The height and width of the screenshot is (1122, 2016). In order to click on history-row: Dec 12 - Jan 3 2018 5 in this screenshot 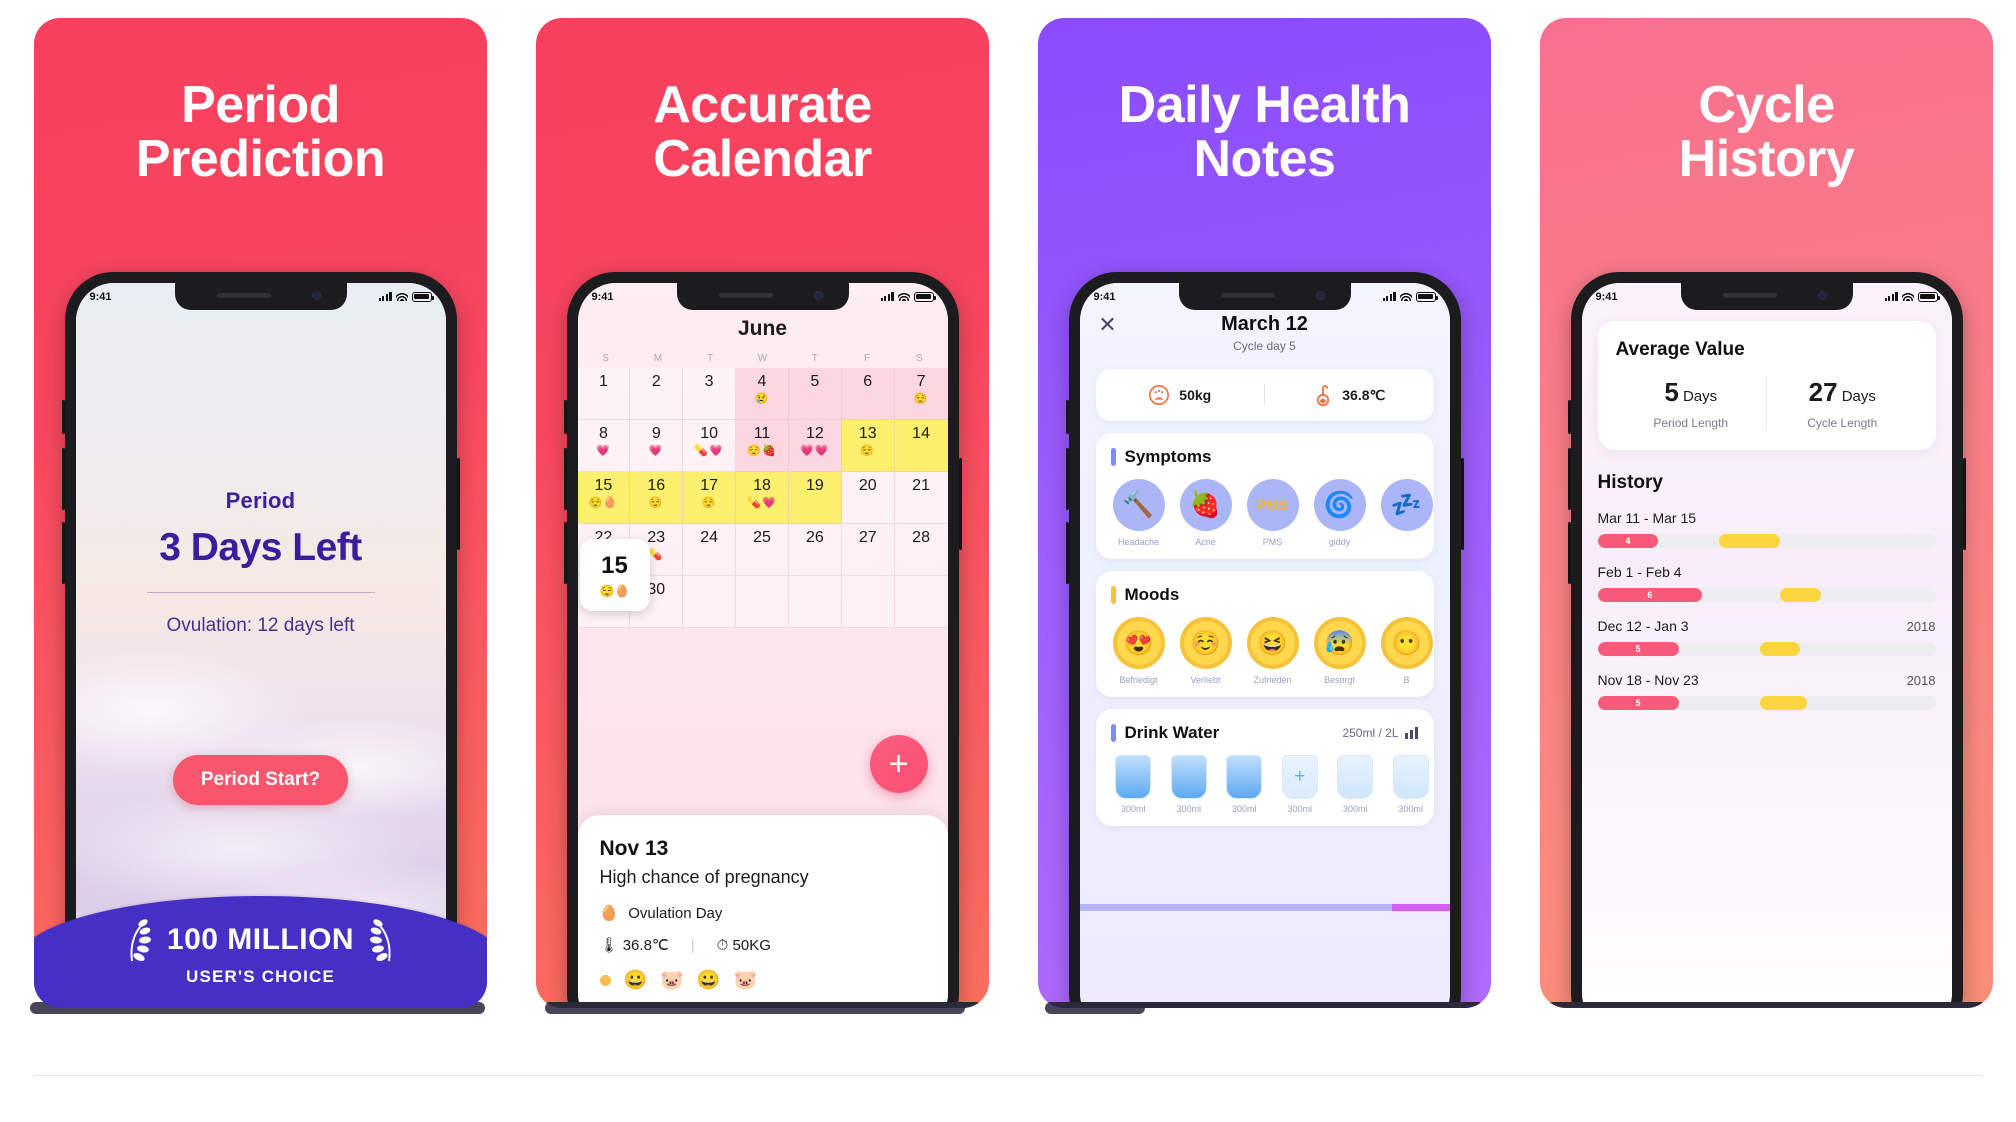, I will do `click(1766, 637)`.